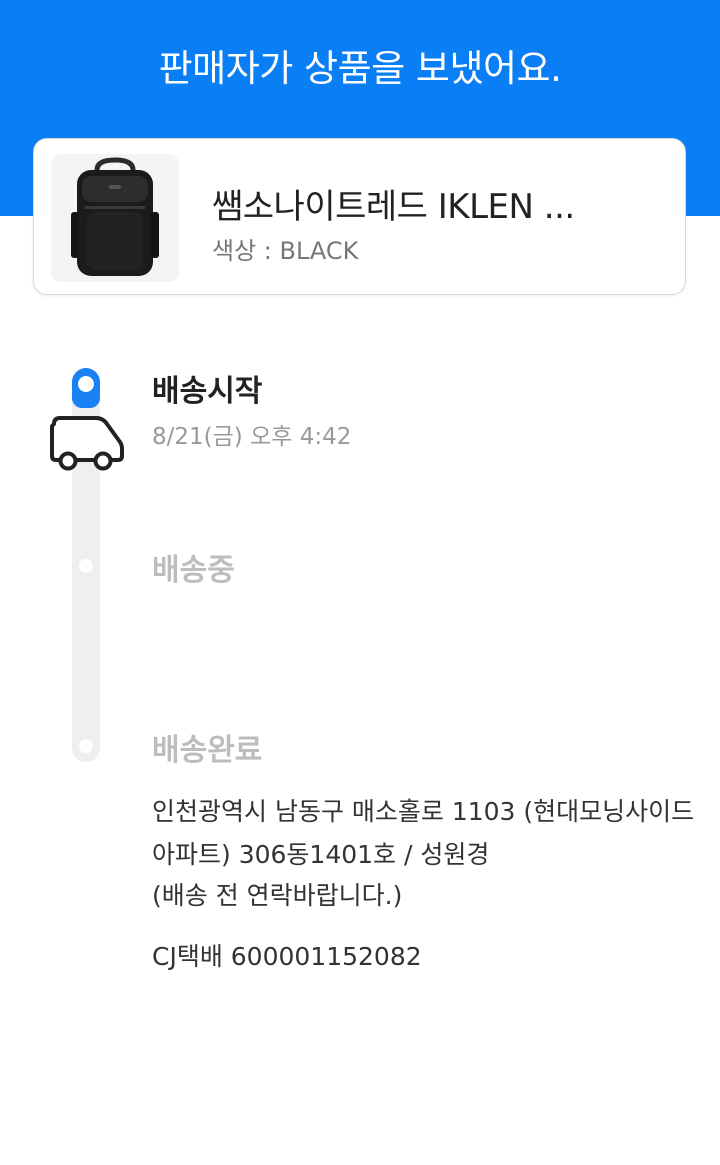 The width and height of the screenshot is (720, 1165). Describe the element at coordinates (86, 384) in the screenshot. I see `step-dot-active` at that location.